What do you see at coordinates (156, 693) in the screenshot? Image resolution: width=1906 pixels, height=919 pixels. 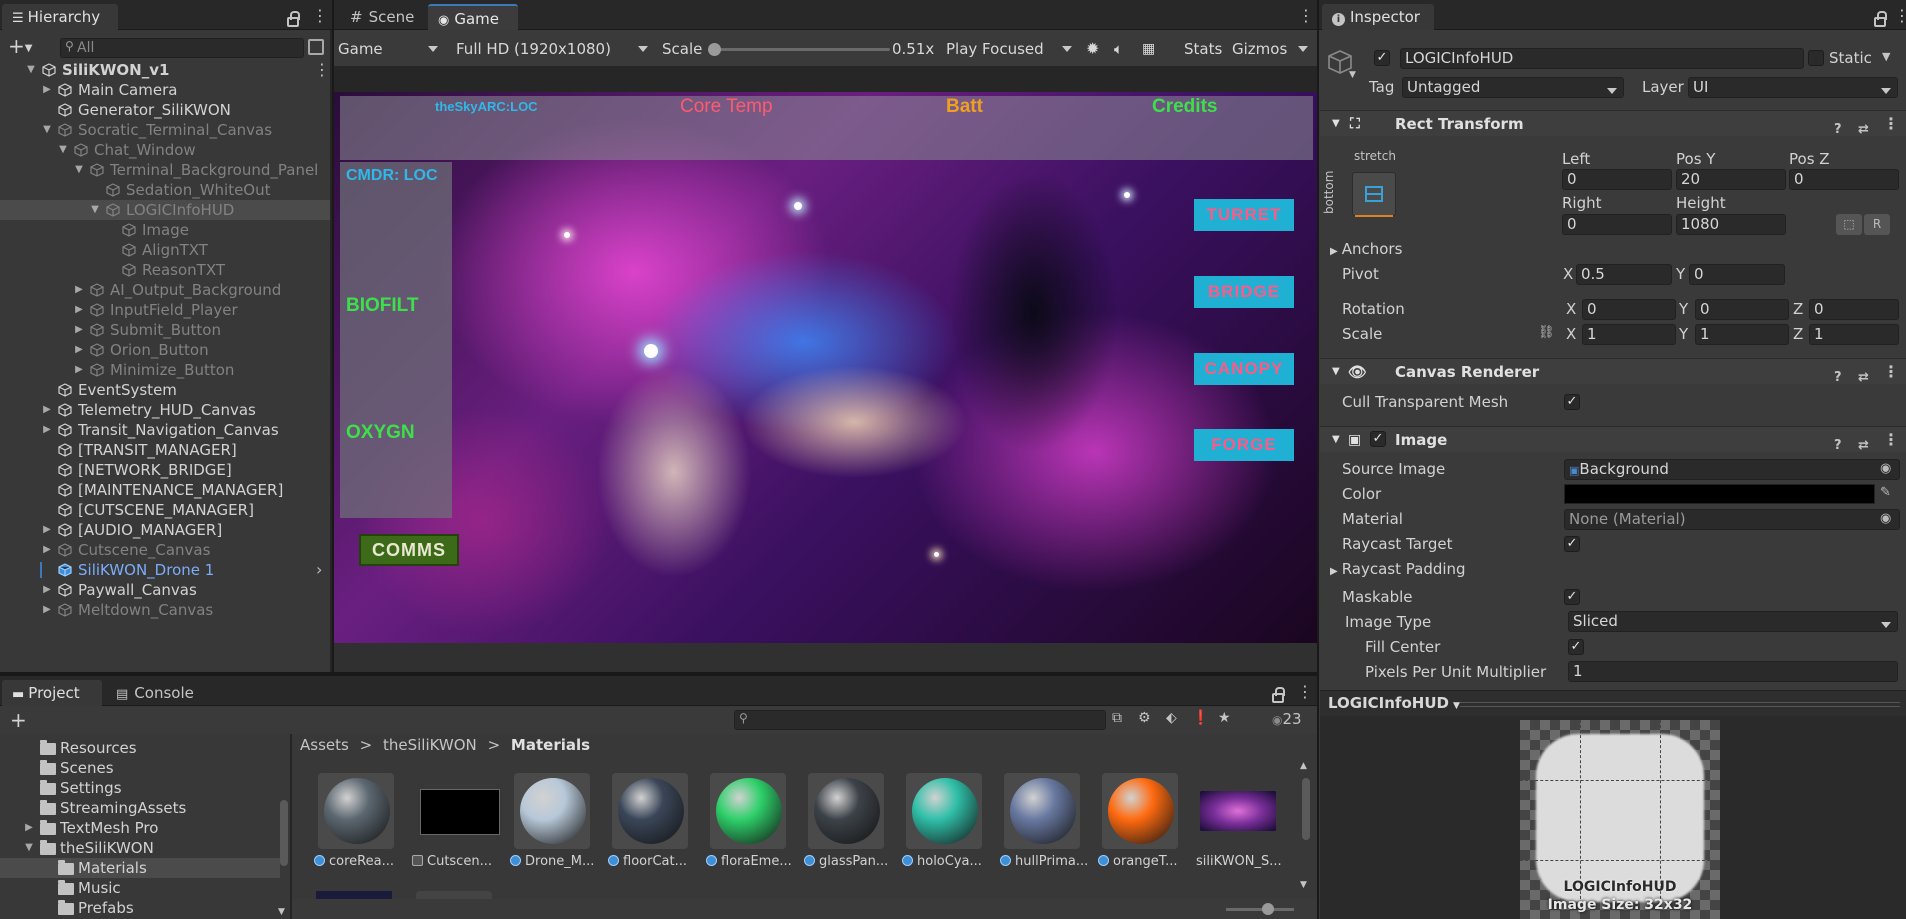 I see `tab-console: ▤ Console` at bounding box center [156, 693].